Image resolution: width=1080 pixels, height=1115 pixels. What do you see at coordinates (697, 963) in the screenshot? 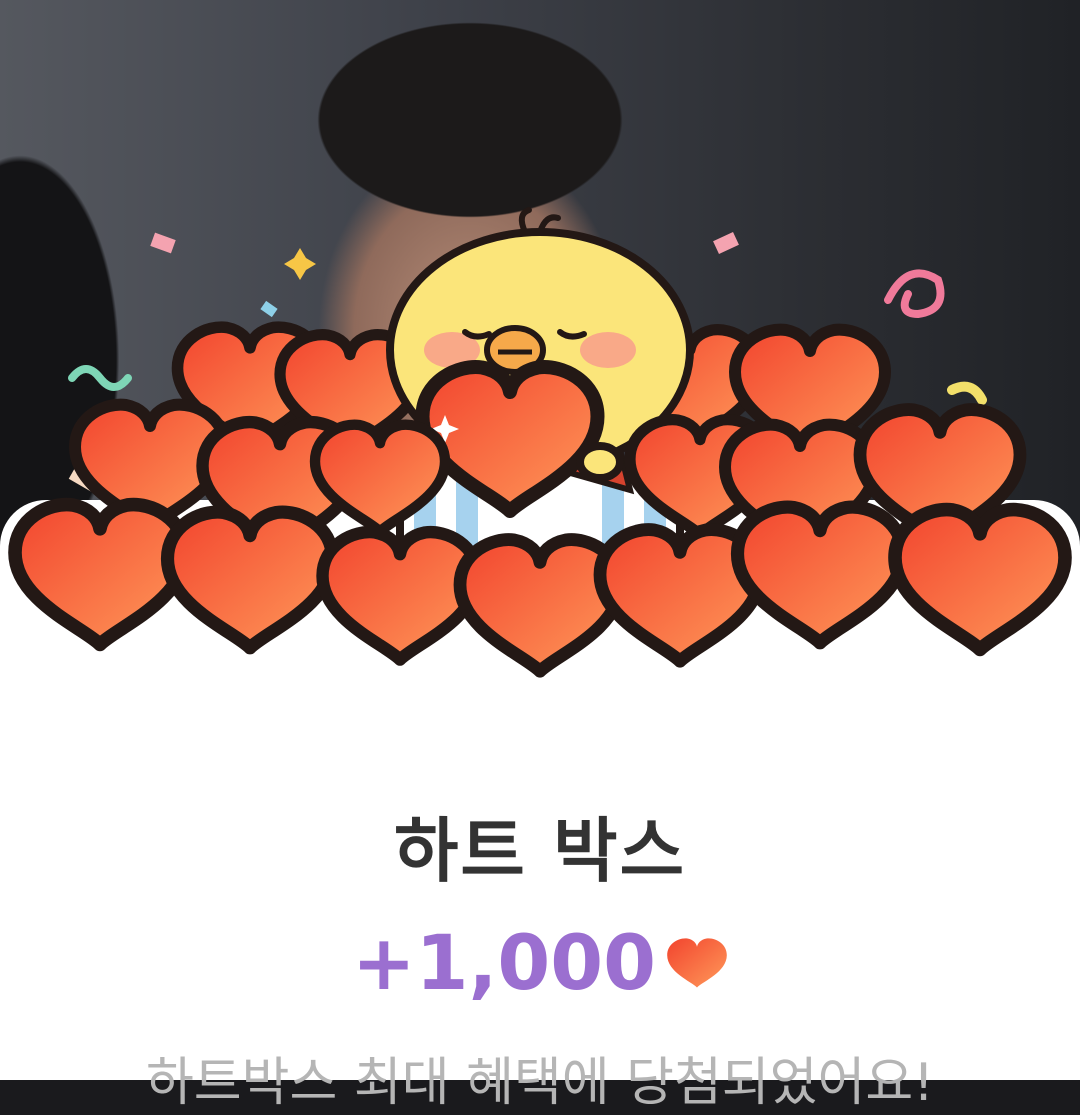
I see `heart-icon` at bounding box center [697, 963].